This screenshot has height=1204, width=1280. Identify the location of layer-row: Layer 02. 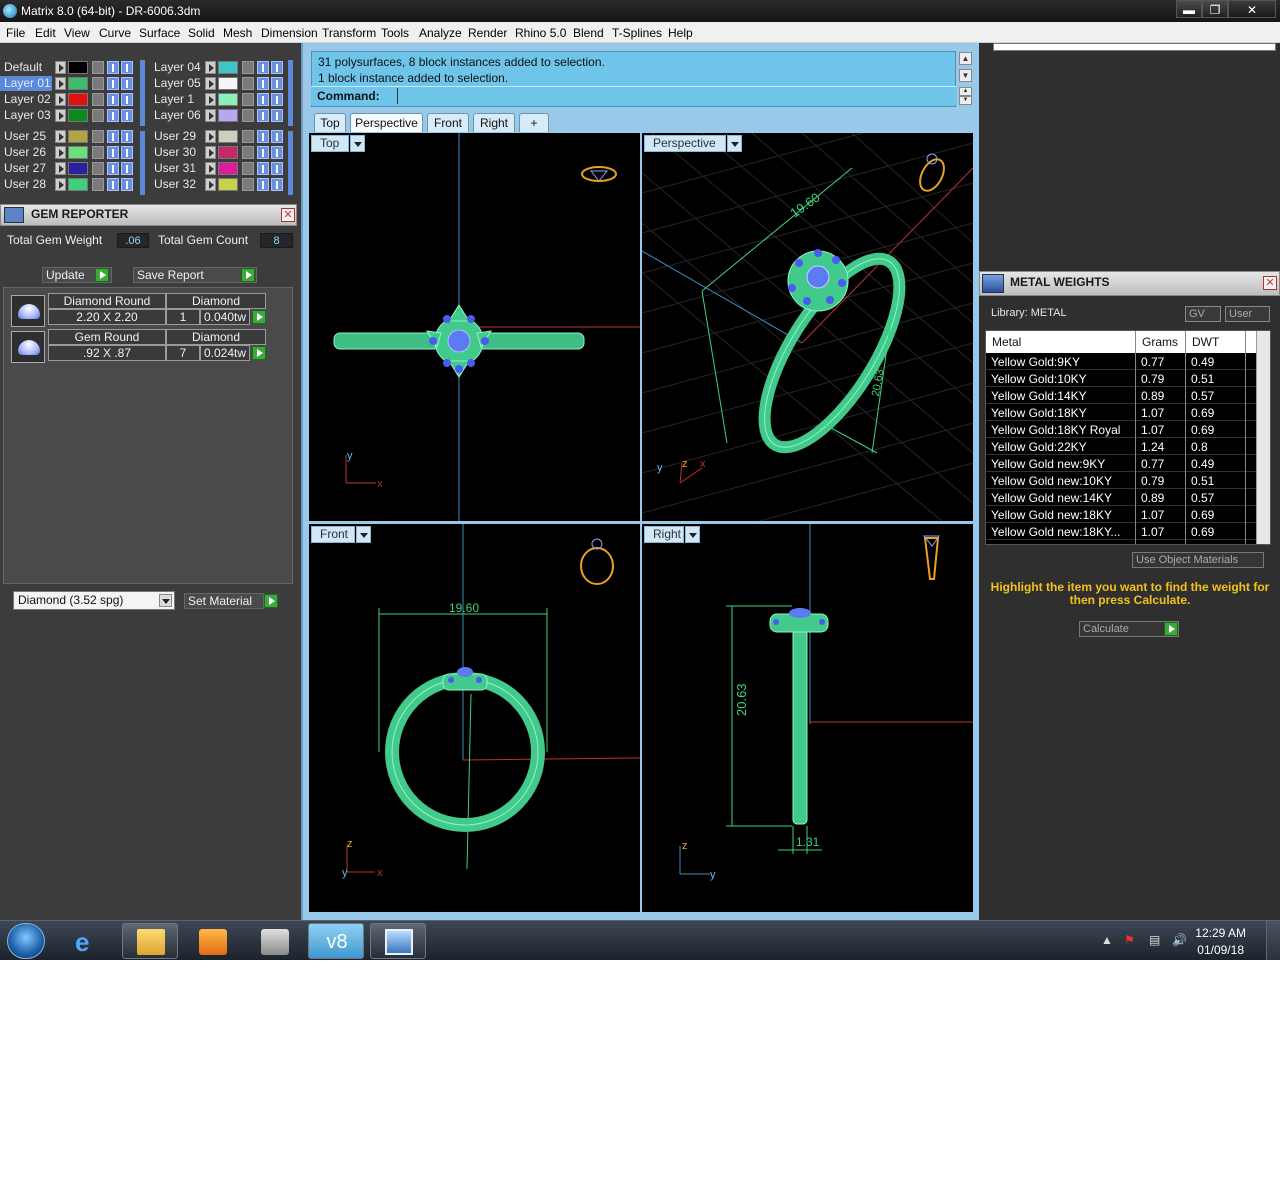
(70, 99).